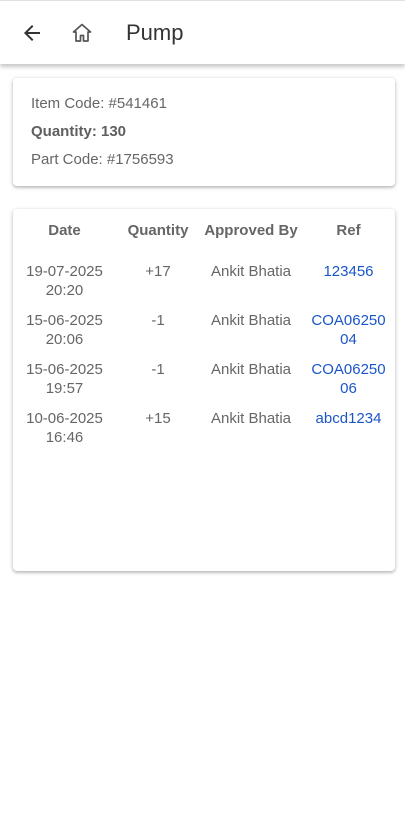  Describe the element at coordinates (158, 271) in the screenshot. I see `quantity-cell: +17` at that location.